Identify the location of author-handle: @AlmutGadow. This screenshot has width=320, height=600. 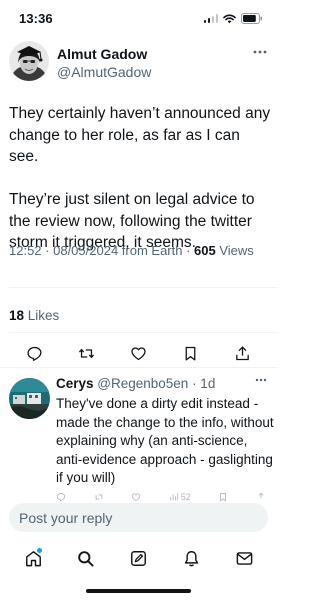
(104, 72).